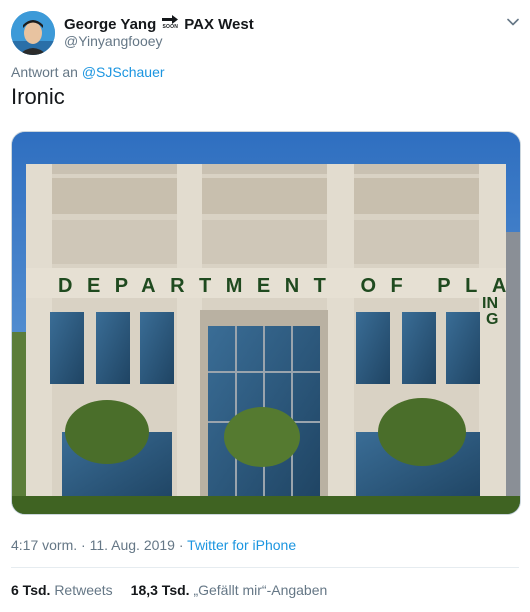 The width and height of the screenshot is (530, 612). I want to click on reply-context: Antwort an @SJSchauer, so click(88, 72).